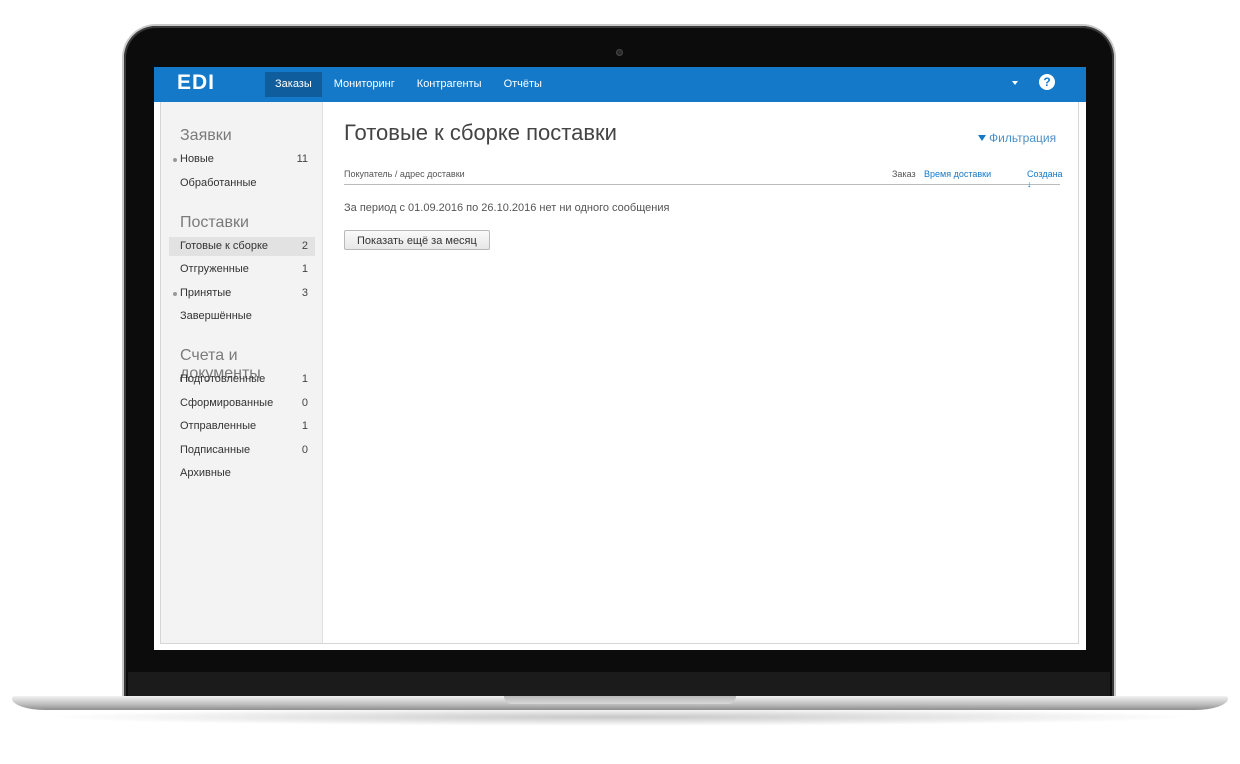  I want to click on filter-button: Фильтрация, so click(1017, 138).